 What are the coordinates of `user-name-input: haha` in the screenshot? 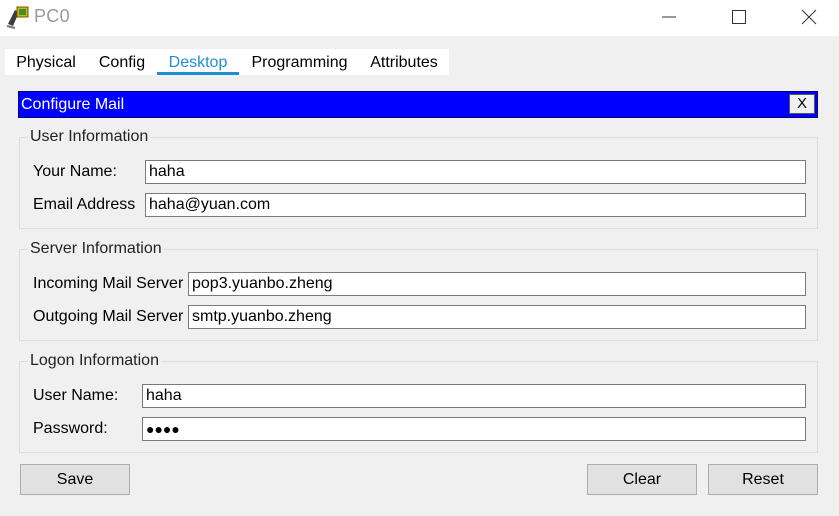 It's located at (474, 396).